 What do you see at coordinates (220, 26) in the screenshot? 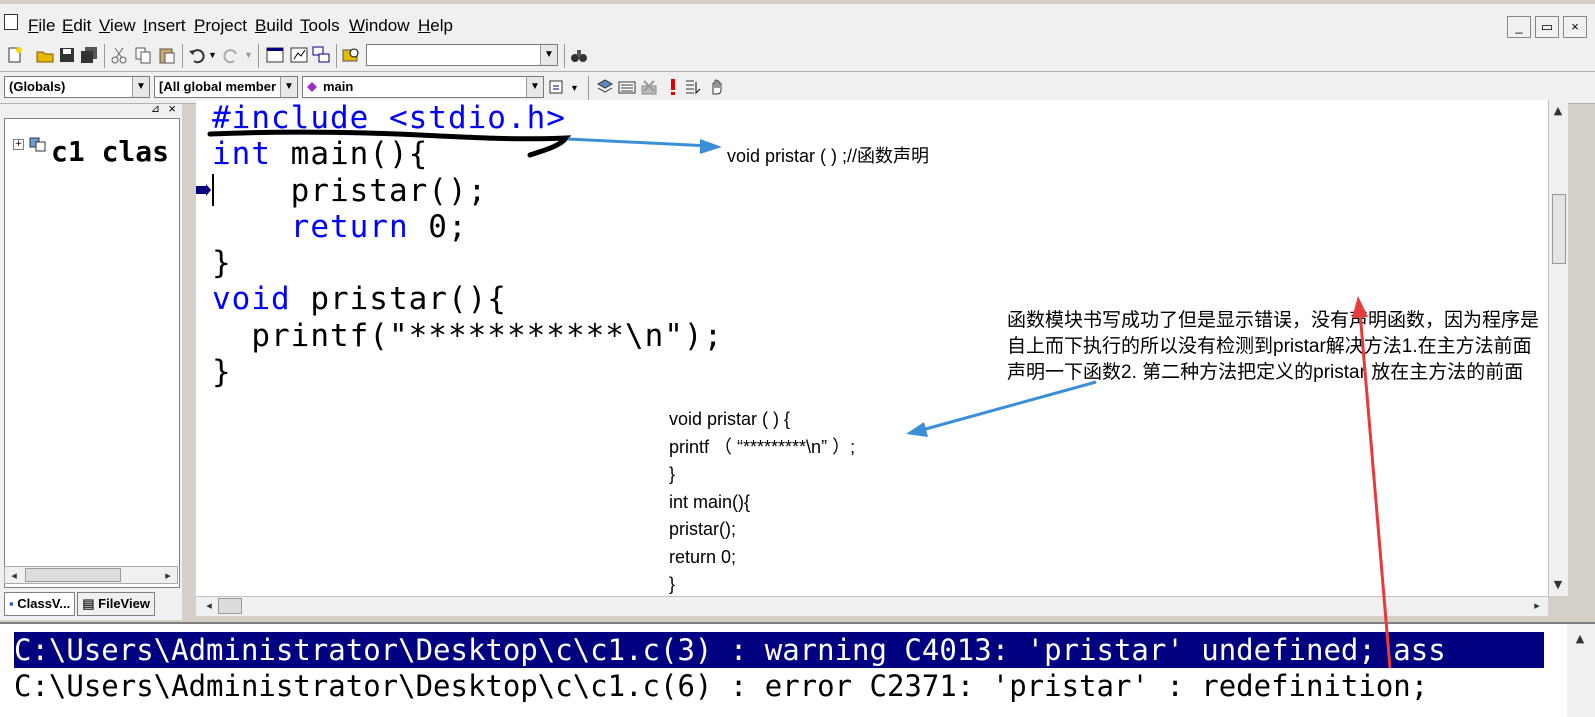
I see `menu-project: Project` at bounding box center [220, 26].